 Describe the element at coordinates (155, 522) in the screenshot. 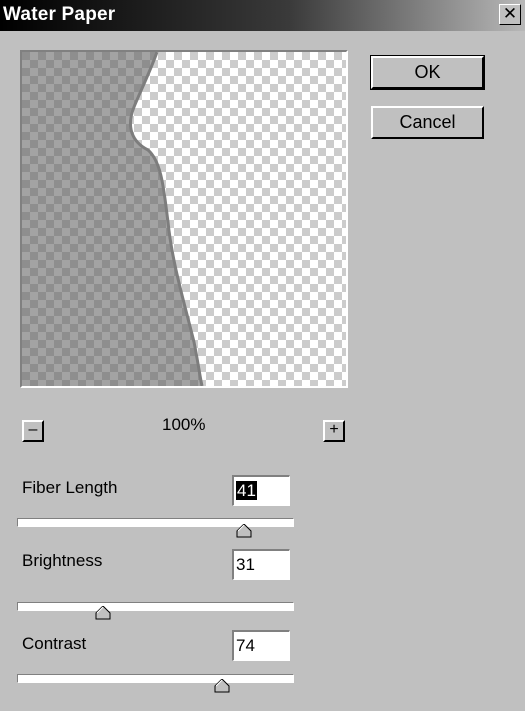

I see `fiber-length-slider-track` at that location.